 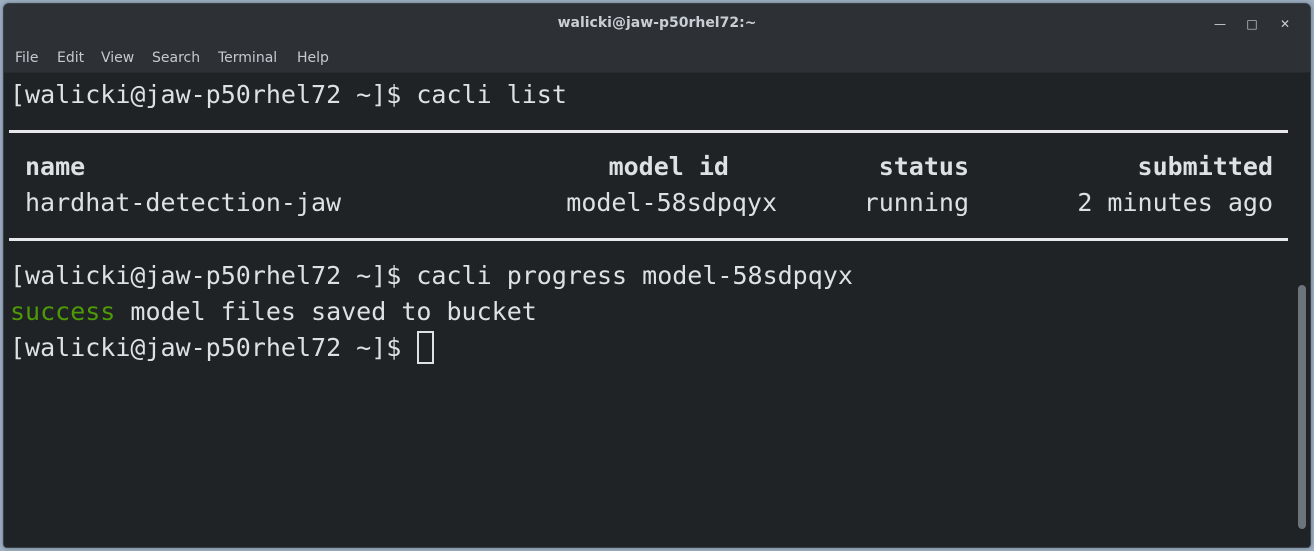 I want to click on header-name: name, so click(x=55, y=166).